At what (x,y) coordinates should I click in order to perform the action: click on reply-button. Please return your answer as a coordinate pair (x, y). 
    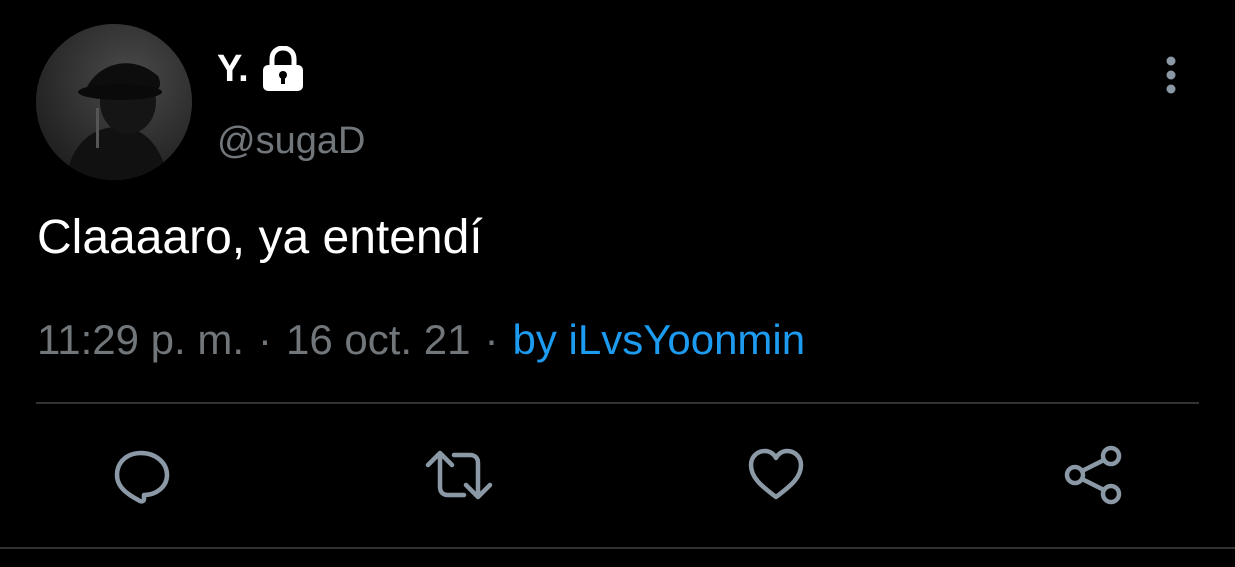
    Looking at the image, I should click on (141, 475).